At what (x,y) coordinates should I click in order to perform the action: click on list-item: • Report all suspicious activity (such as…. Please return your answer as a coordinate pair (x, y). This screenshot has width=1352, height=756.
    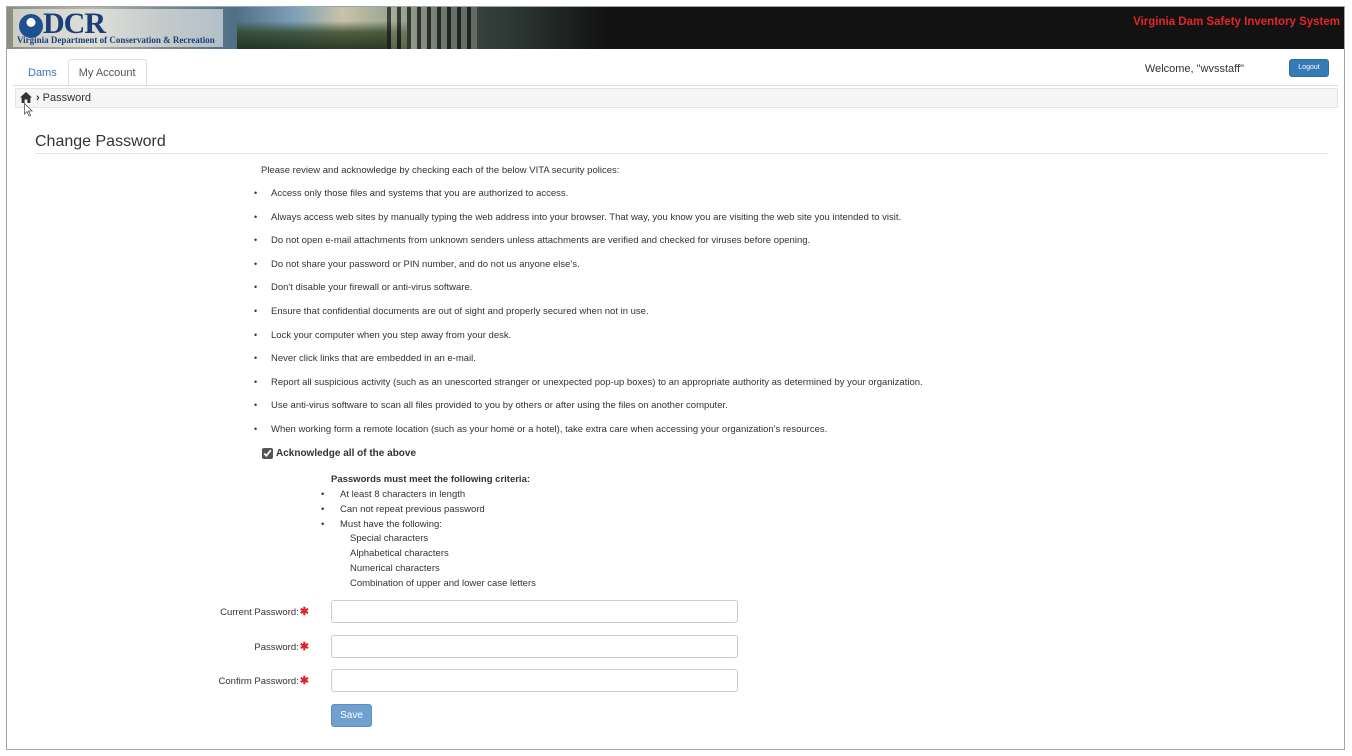
    Looking at the image, I should click on (588, 389).